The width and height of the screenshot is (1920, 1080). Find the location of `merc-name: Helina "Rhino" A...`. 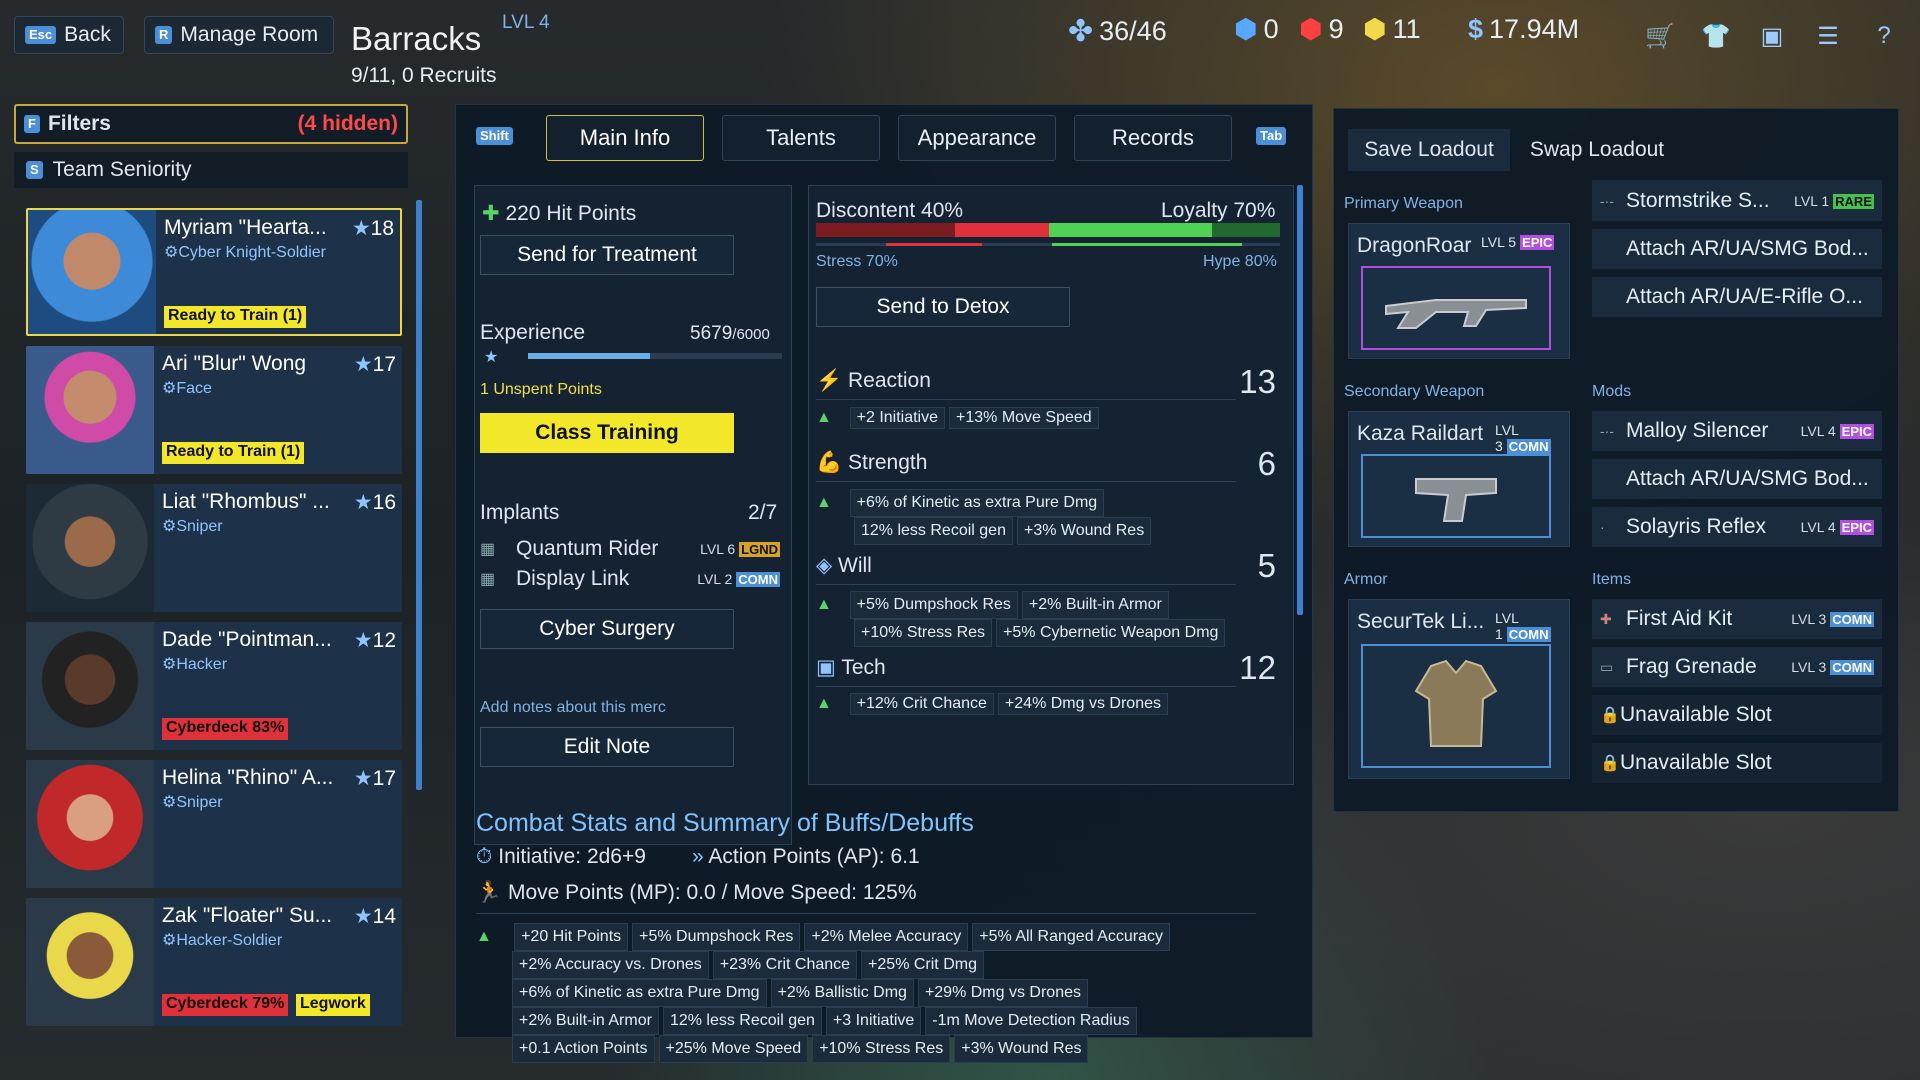

merc-name: Helina "Rhino" A... is located at coordinates (248, 777).